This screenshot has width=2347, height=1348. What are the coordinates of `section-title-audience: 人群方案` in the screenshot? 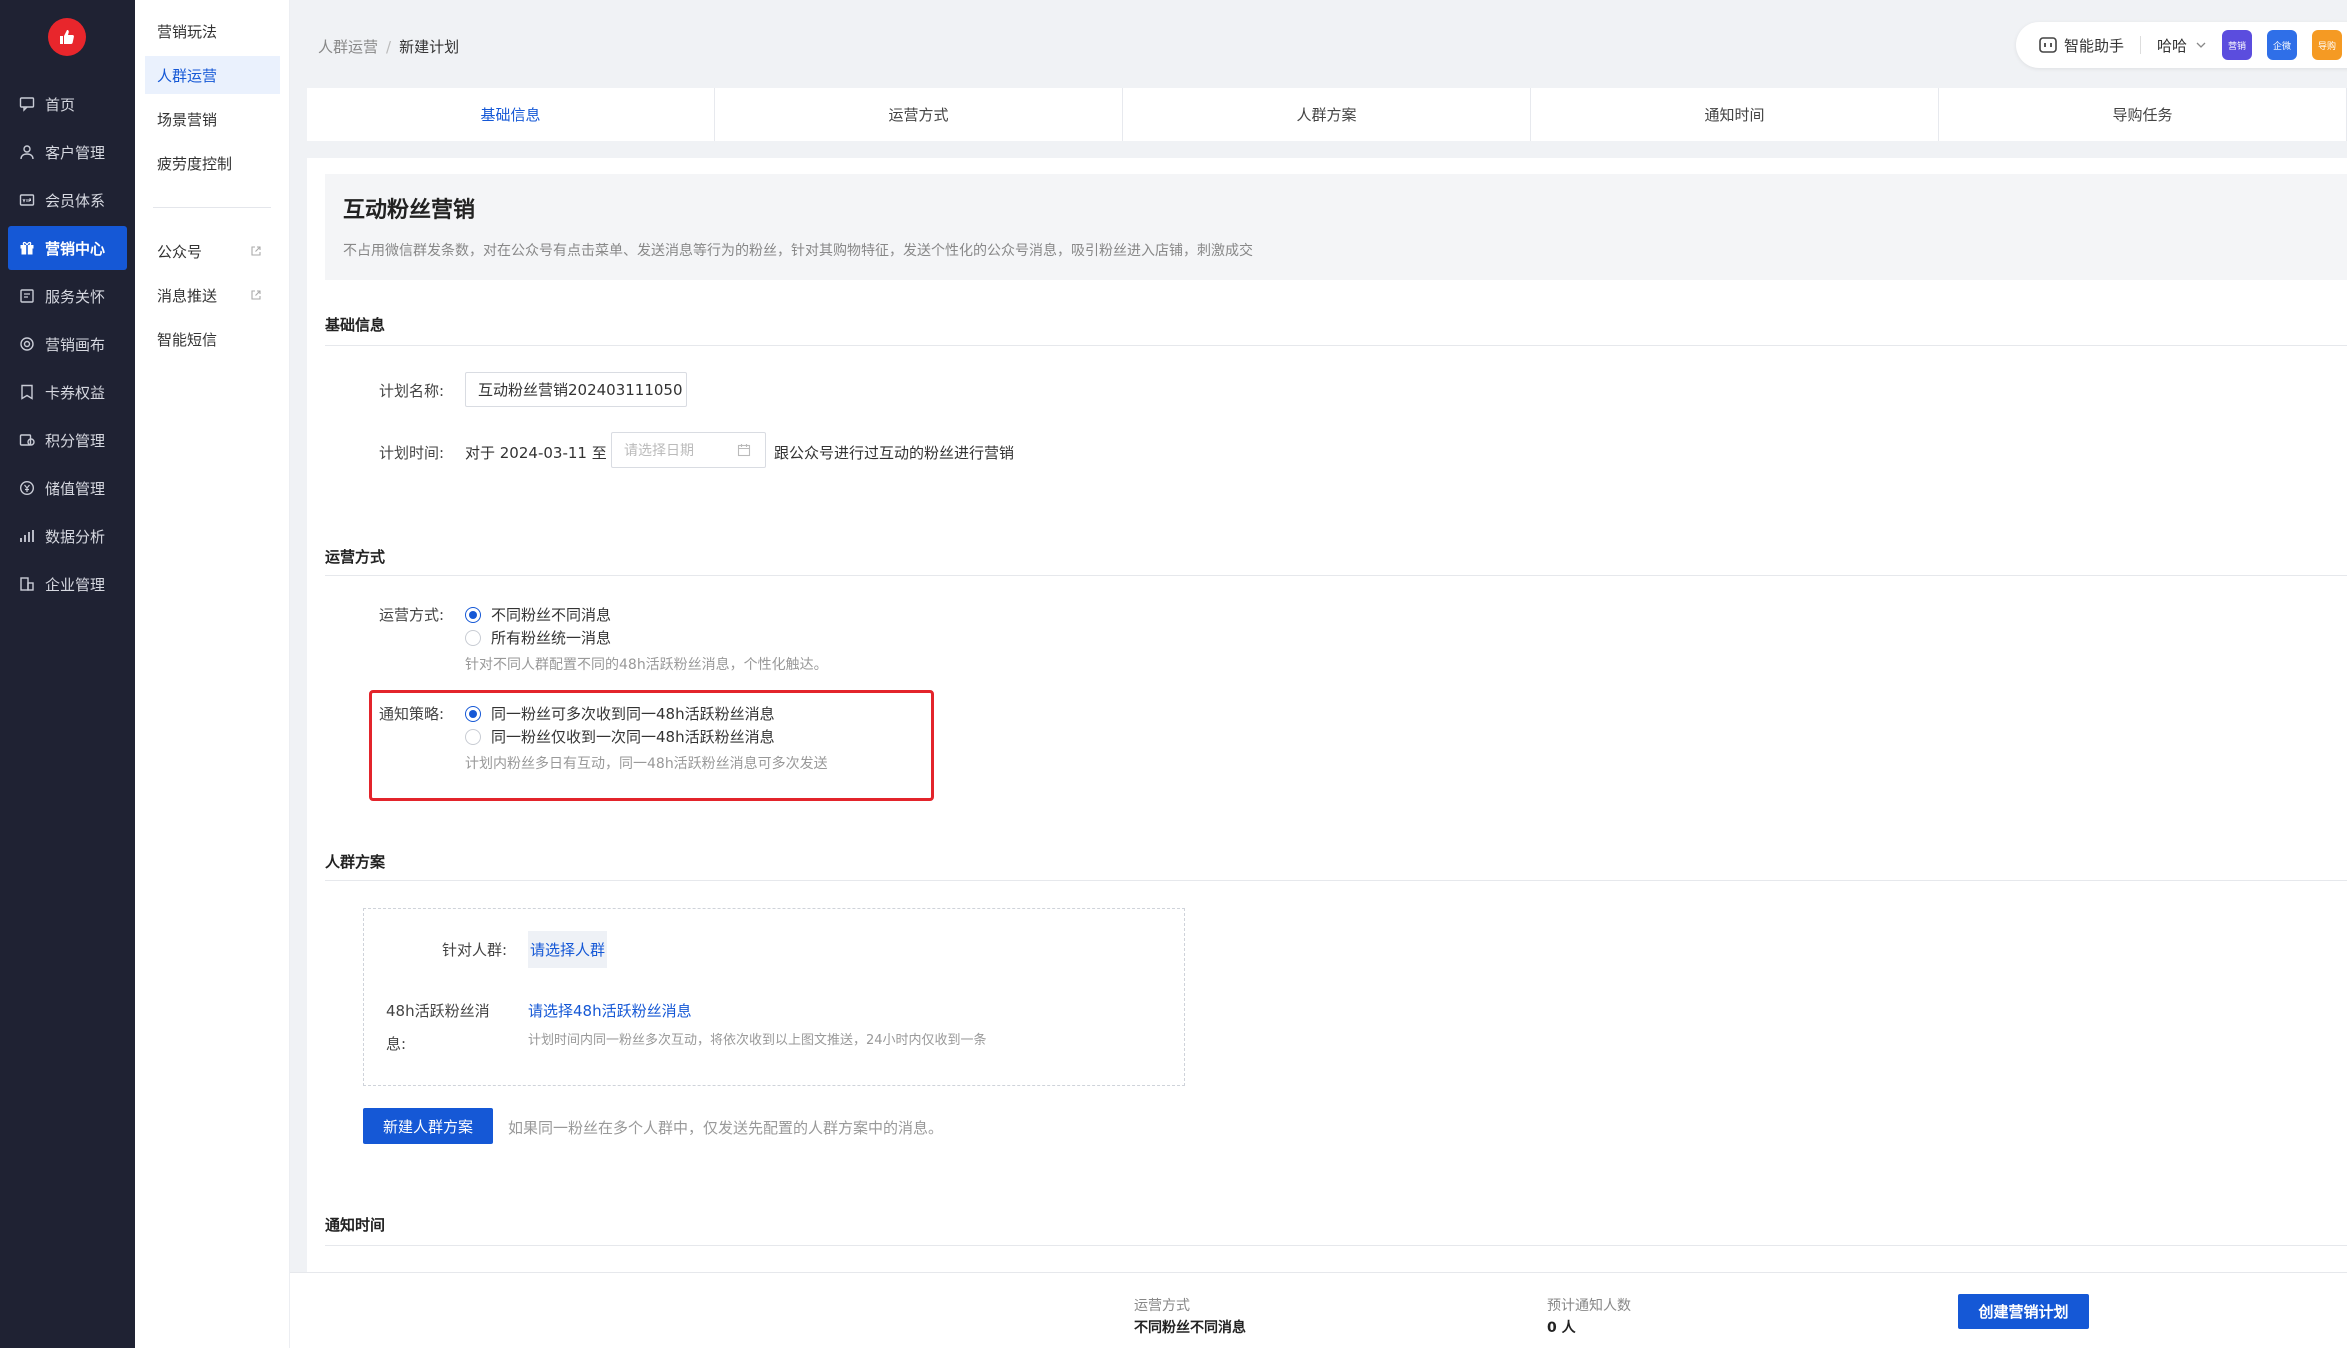 It's located at (355, 862).